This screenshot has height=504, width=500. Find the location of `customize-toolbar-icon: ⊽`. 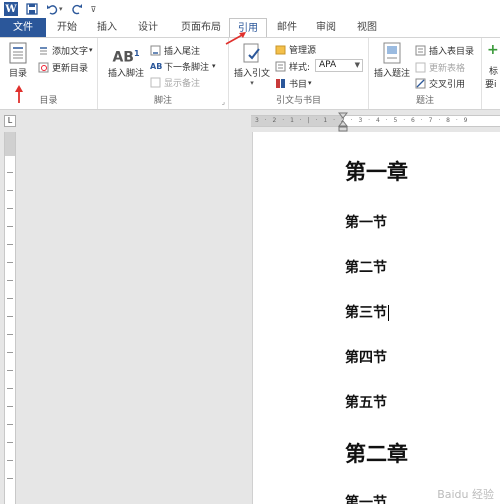

customize-toolbar-icon: ⊽ is located at coordinates (94, 9).